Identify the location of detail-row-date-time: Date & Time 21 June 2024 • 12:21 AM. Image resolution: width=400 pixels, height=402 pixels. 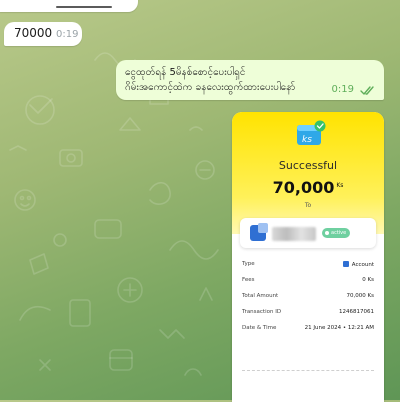
(308, 330).